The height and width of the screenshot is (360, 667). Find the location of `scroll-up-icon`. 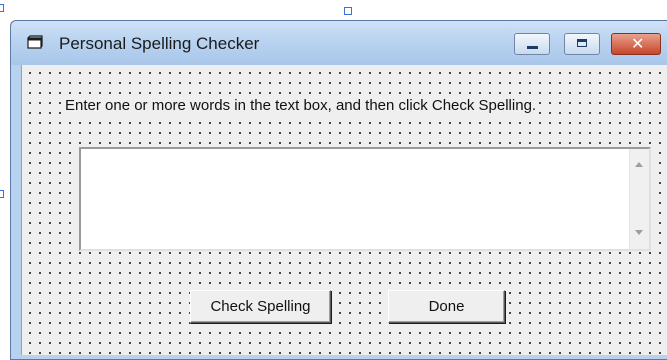

scroll-up-icon is located at coordinates (639, 164).